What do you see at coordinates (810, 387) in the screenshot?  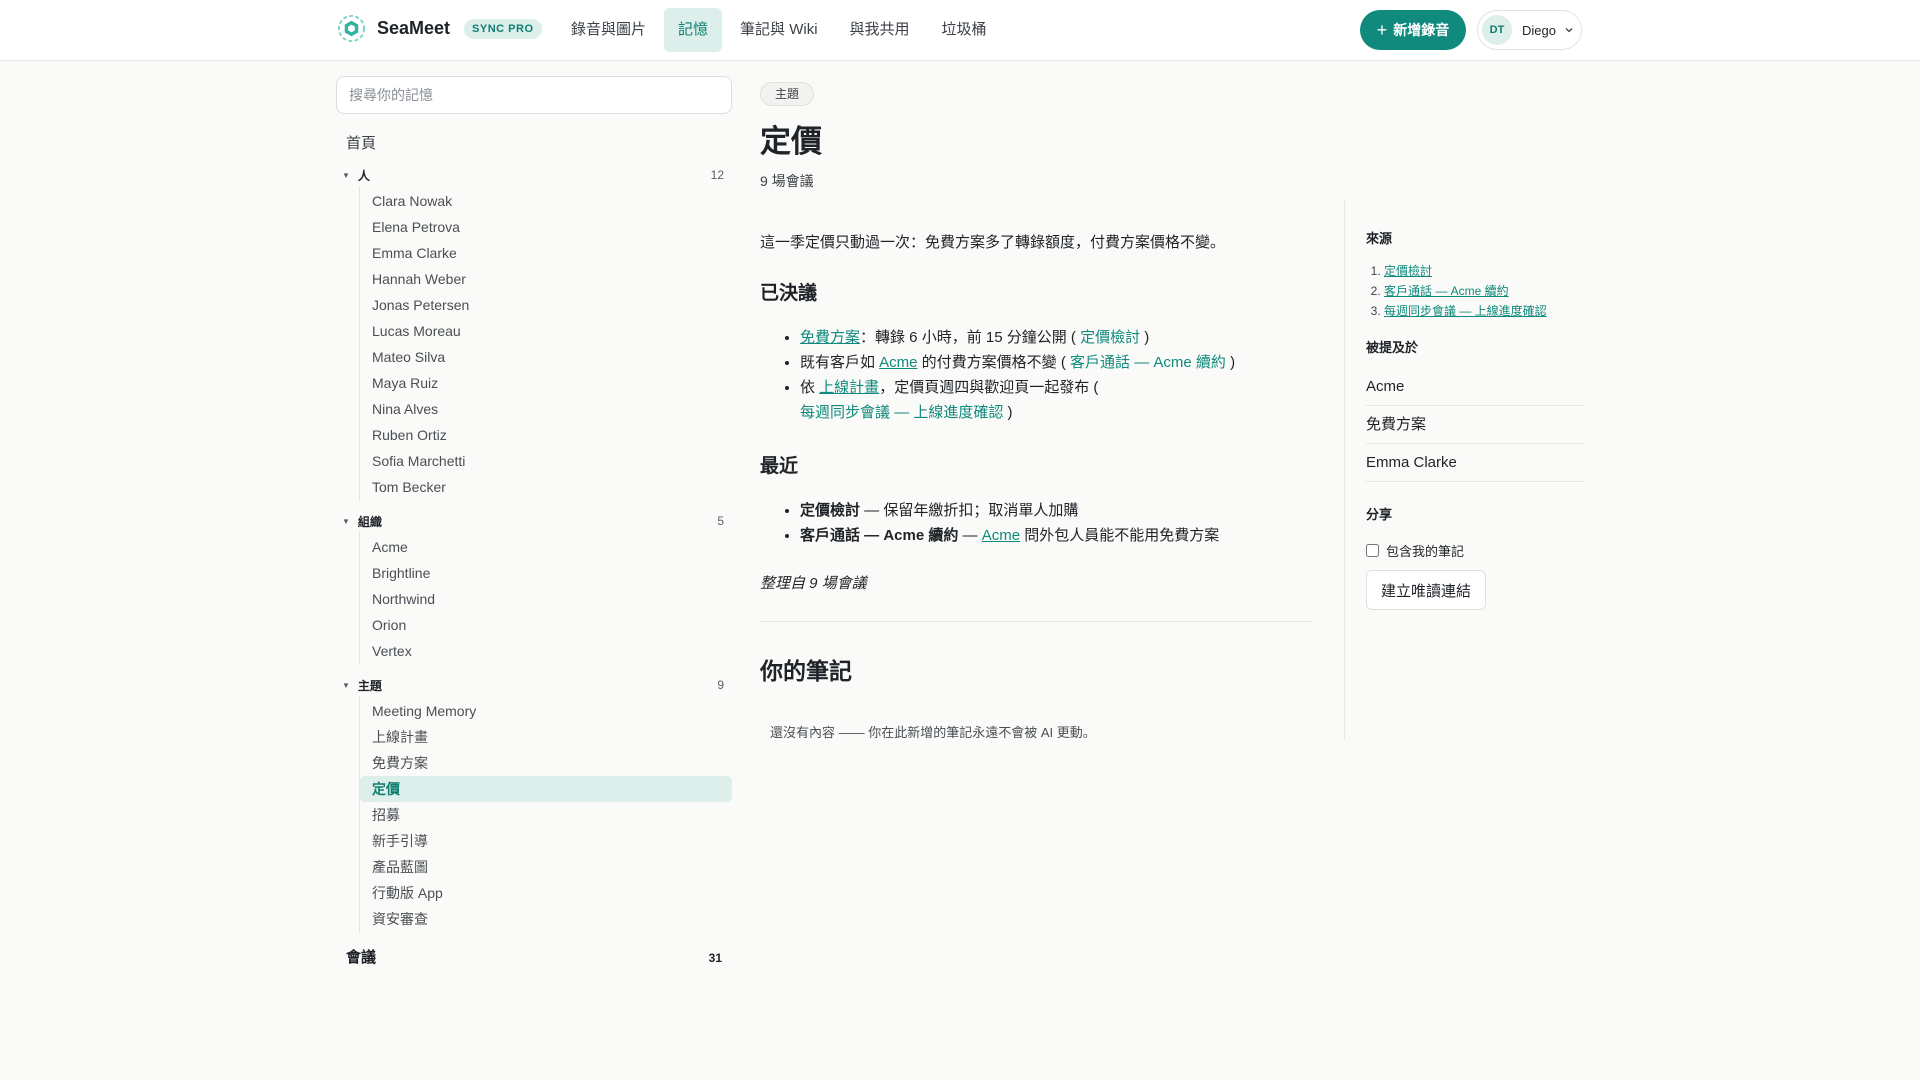 I see `bullet-prefix: 依` at bounding box center [810, 387].